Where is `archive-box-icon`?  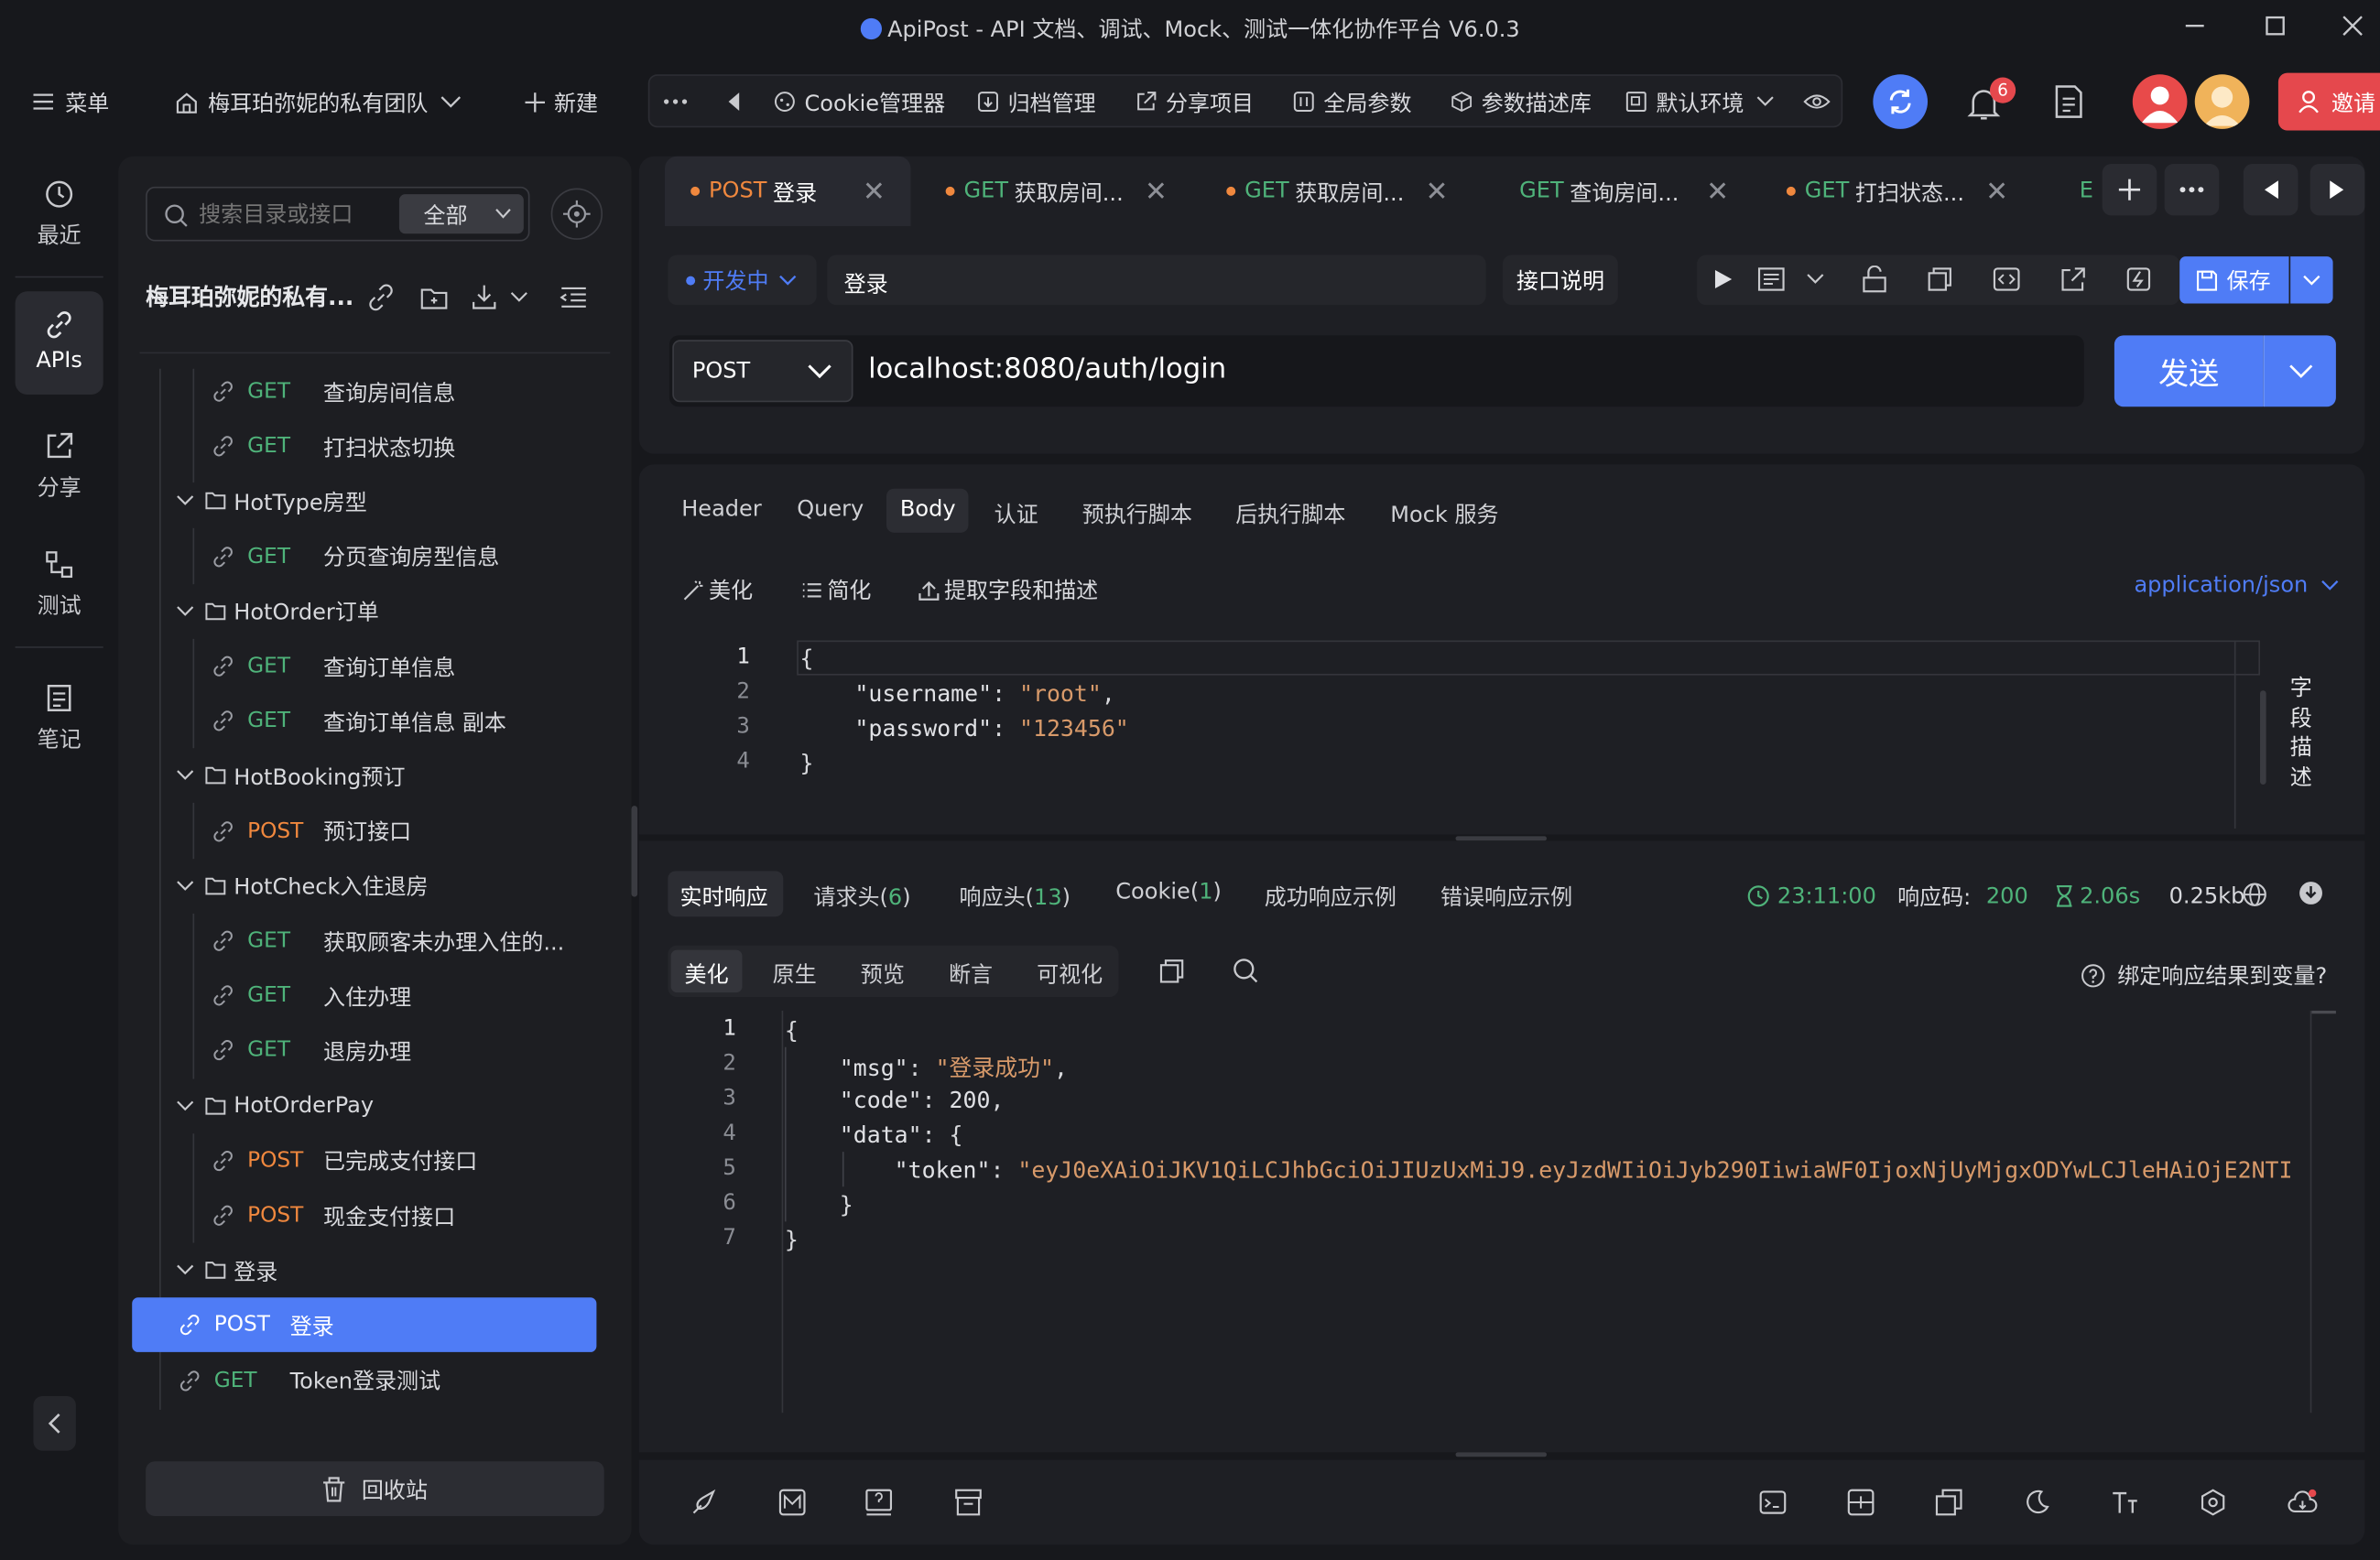 archive-box-icon is located at coordinates (969, 1502).